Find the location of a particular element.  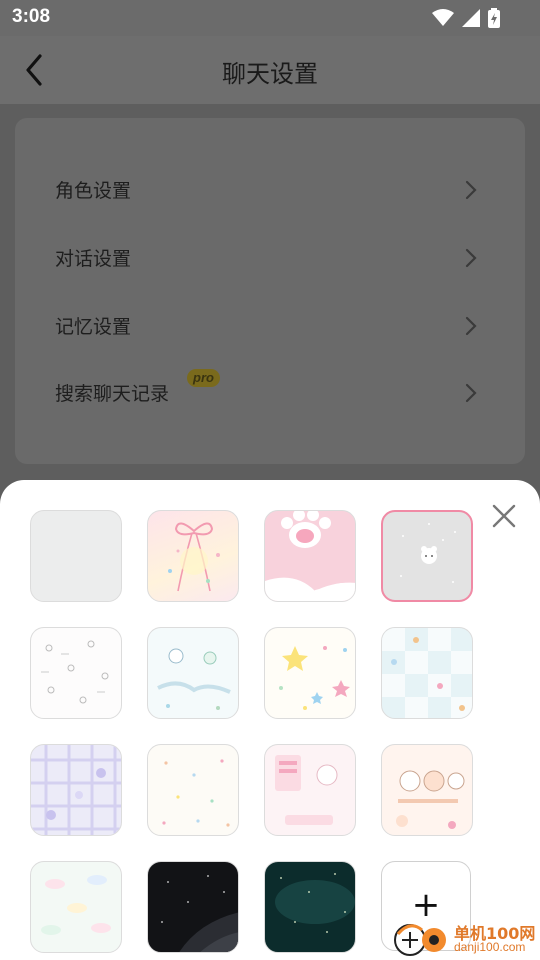

background-tile-cat-paw-pink is located at coordinates (310, 556).